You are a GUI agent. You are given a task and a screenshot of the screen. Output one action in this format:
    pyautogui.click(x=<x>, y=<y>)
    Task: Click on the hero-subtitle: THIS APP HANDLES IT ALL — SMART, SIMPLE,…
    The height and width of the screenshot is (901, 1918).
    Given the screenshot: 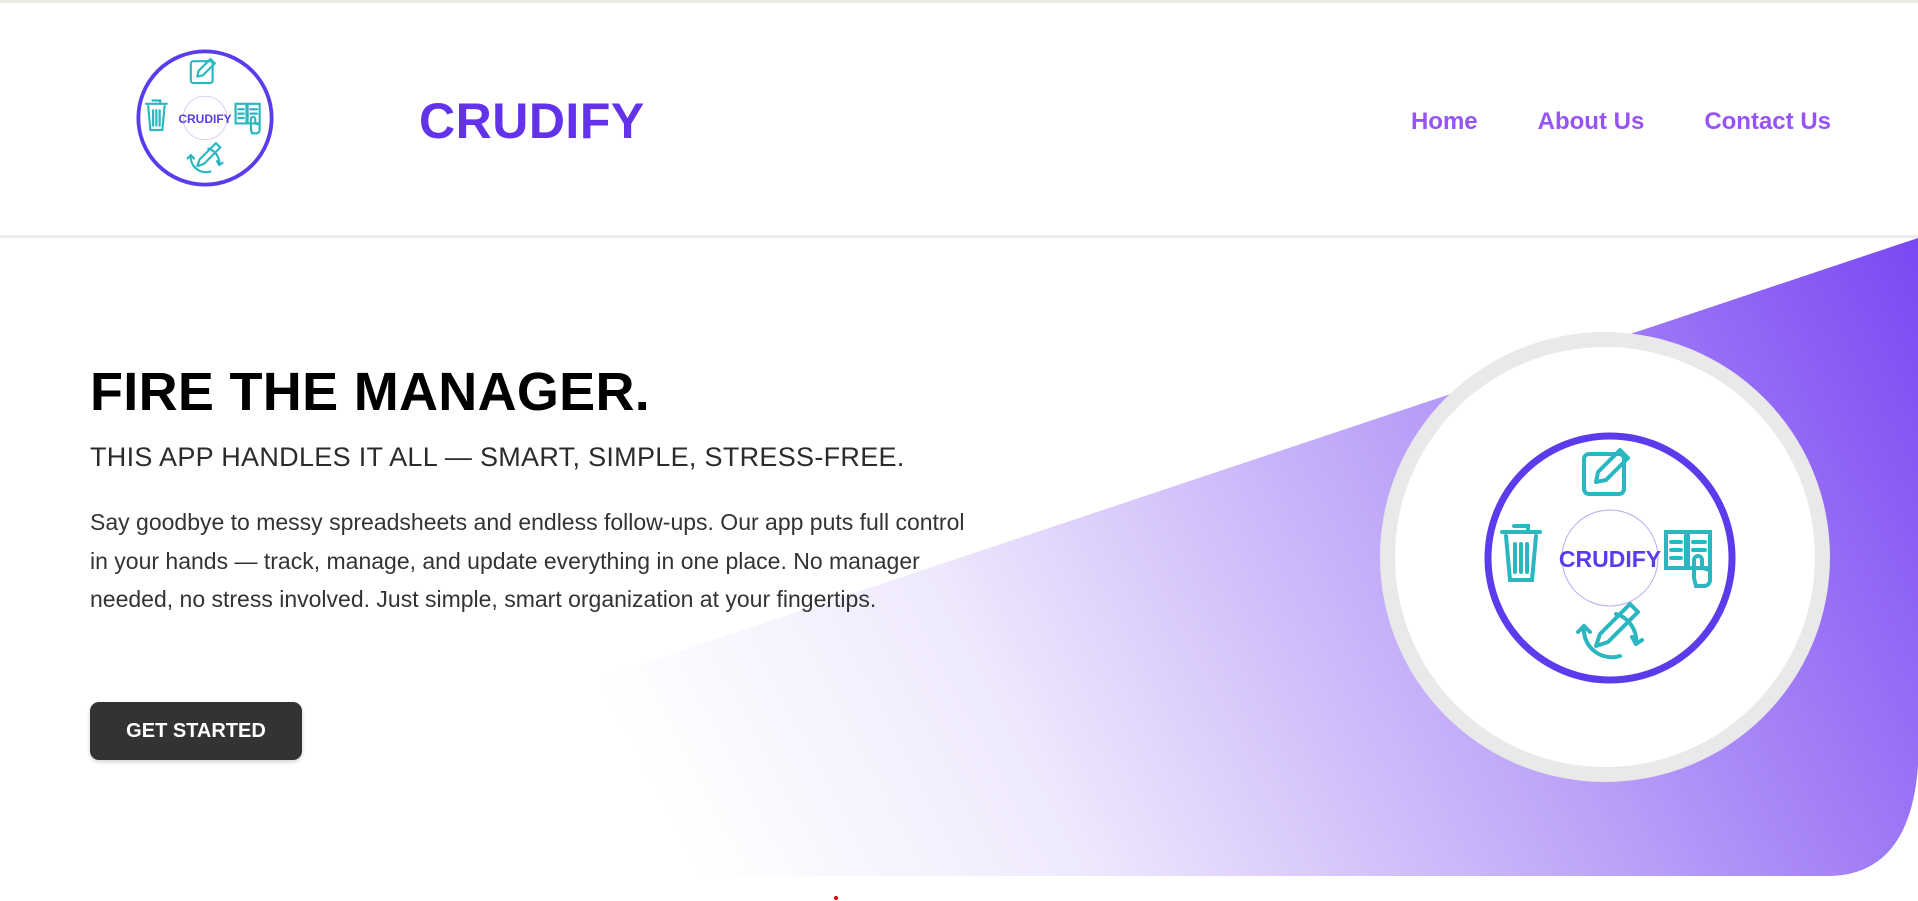 What is the action you would take?
    pyautogui.click(x=497, y=457)
    